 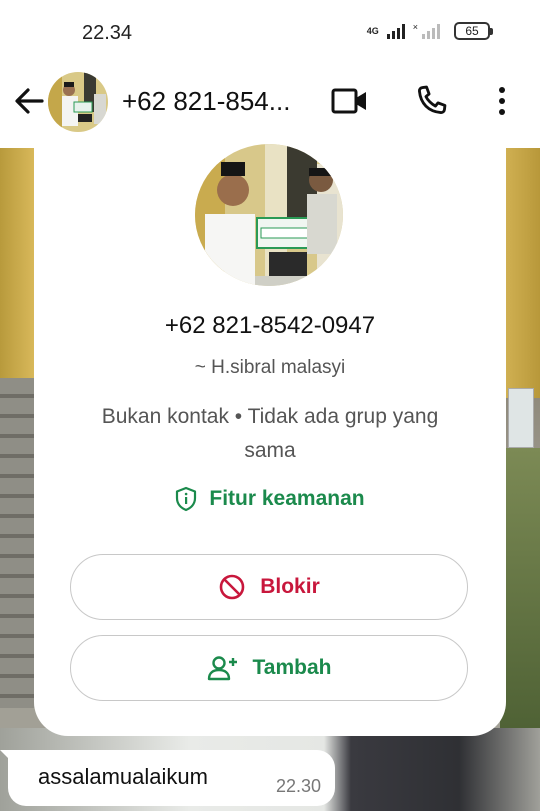 I want to click on signal-icon, so click(x=395, y=31).